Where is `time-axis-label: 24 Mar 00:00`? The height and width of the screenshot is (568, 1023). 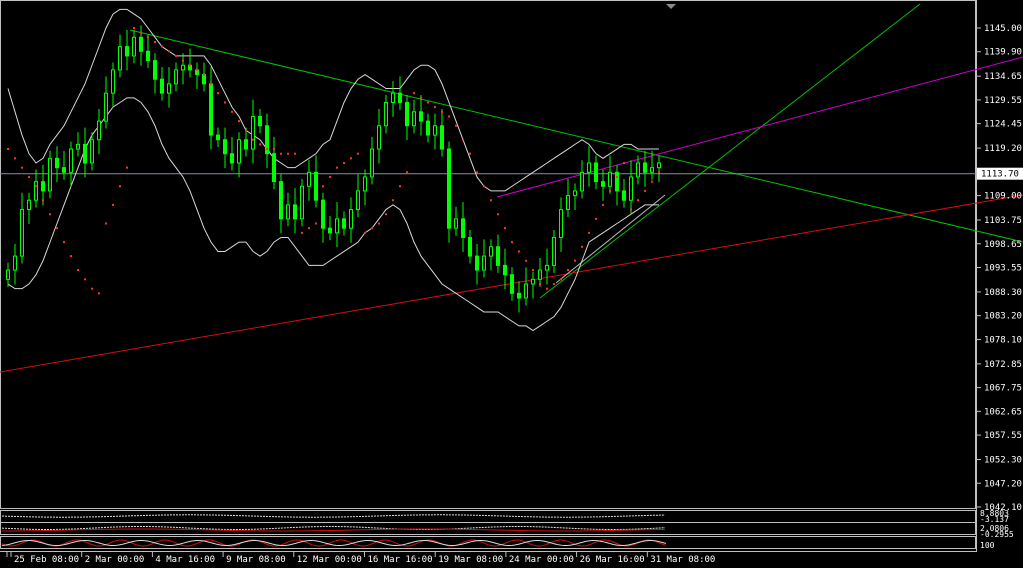 time-axis-label: 24 Mar 00:00 is located at coordinates (541, 560).